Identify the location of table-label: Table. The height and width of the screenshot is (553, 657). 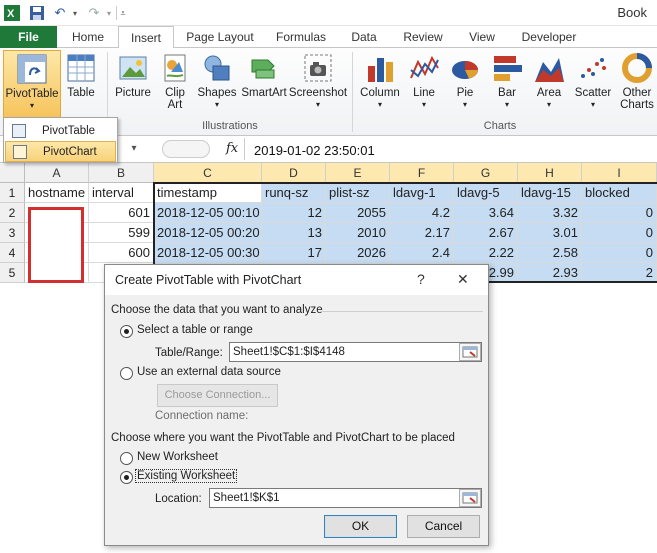
(81, 93).